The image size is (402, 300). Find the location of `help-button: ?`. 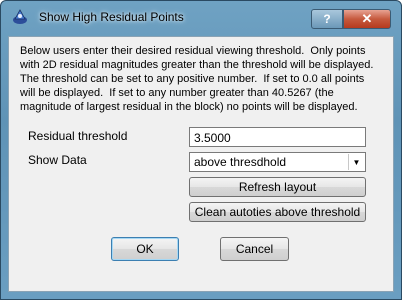

help-button: ? is located at coordinates (327, 19).